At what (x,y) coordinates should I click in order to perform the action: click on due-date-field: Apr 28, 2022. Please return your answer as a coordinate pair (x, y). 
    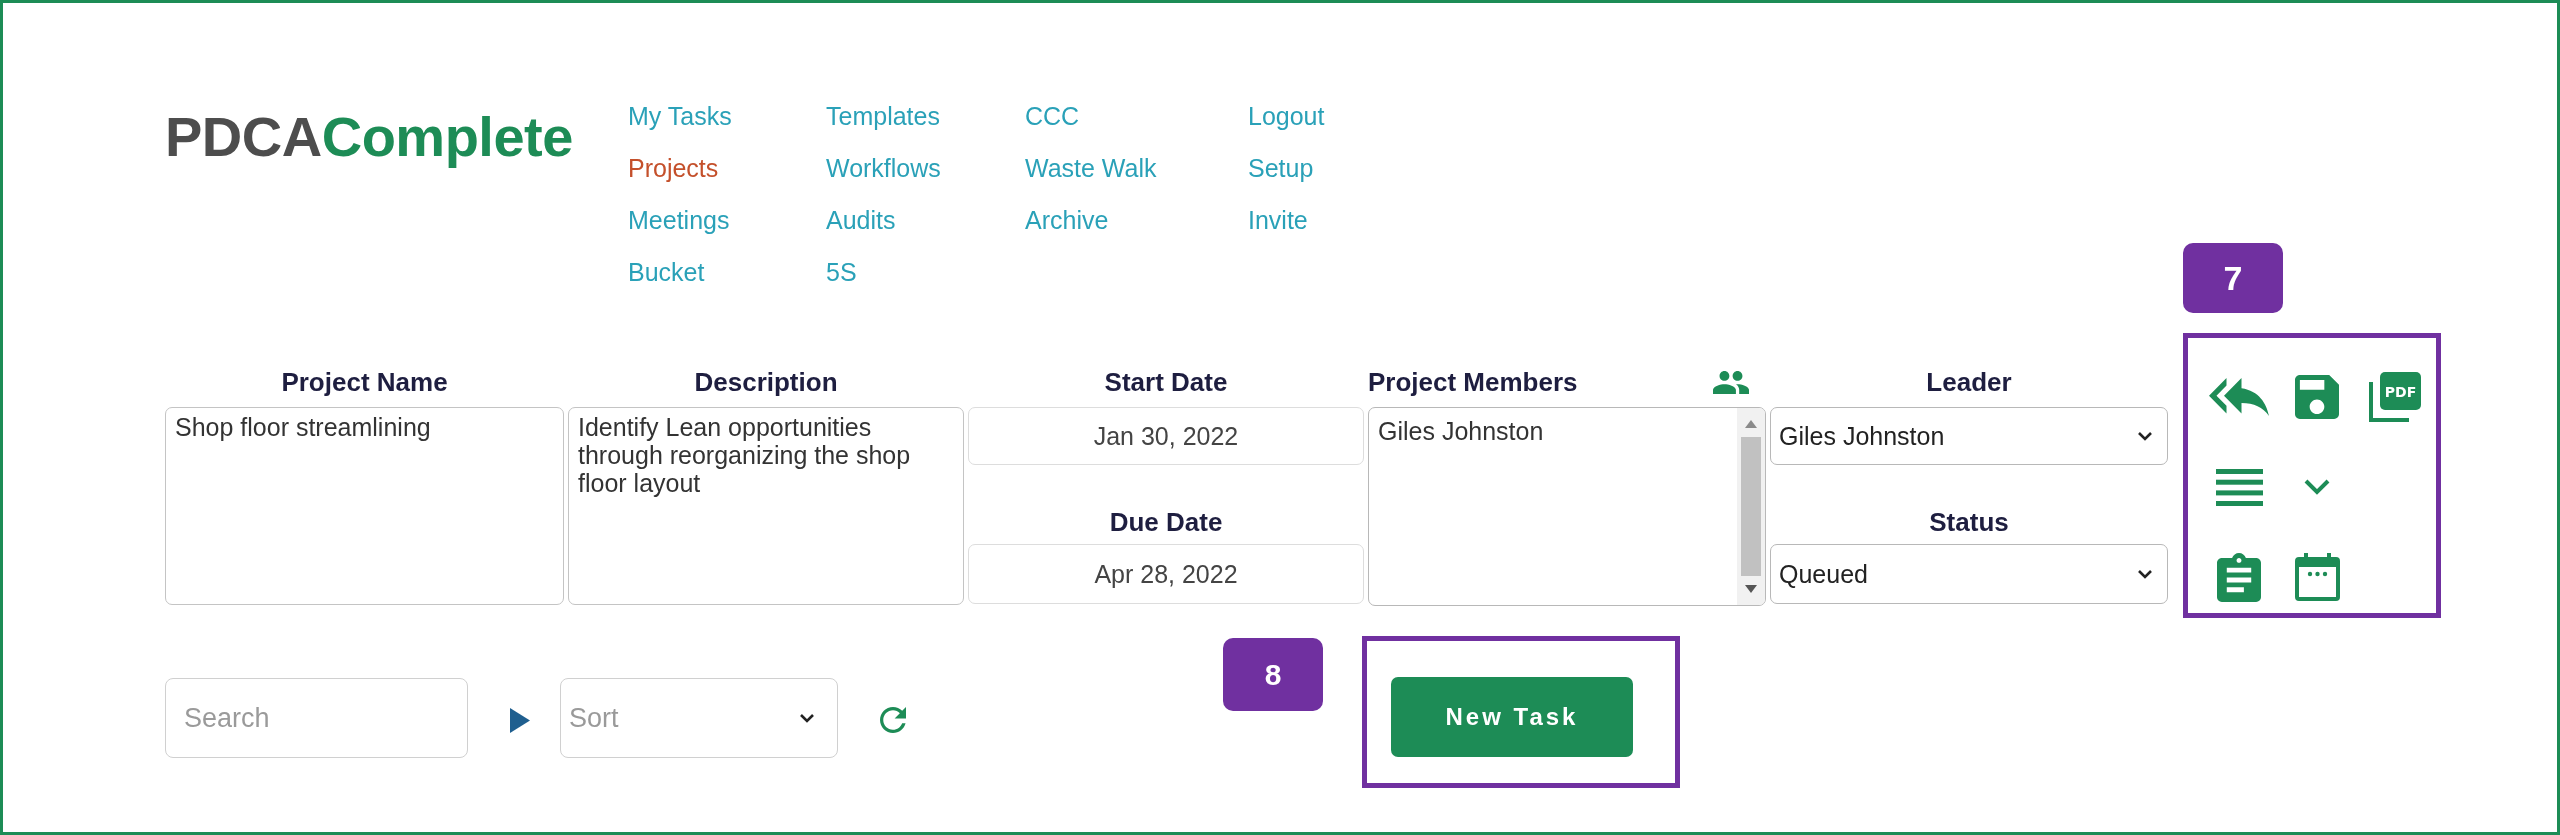
    Looking at the image, I should click on (1166, 574).